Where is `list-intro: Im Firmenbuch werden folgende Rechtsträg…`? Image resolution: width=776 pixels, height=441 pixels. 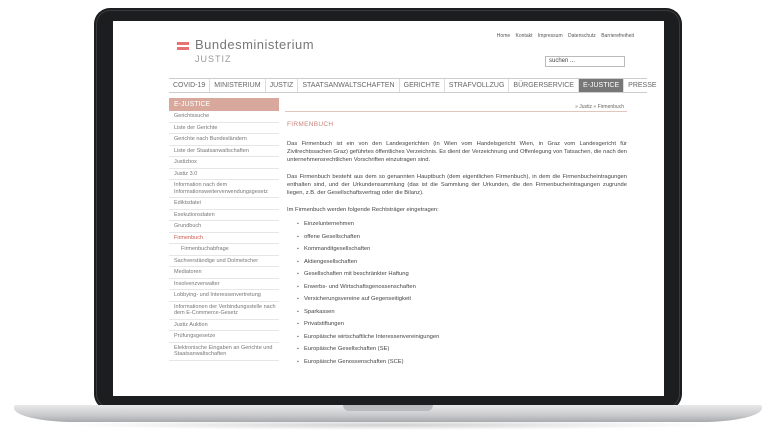 list-intro: Im Firmenbuch werden folgende Rechtsträg… is located at coordinates (363, 210).